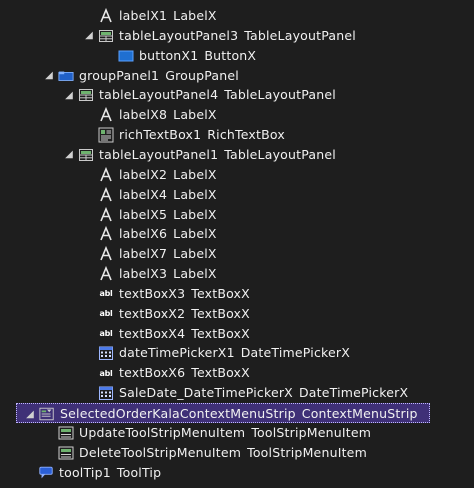 Image resolution: width=474 pixels, height=488 pixels. I want to click on tree-node: labelX3 LabelX, so click(237, 274).